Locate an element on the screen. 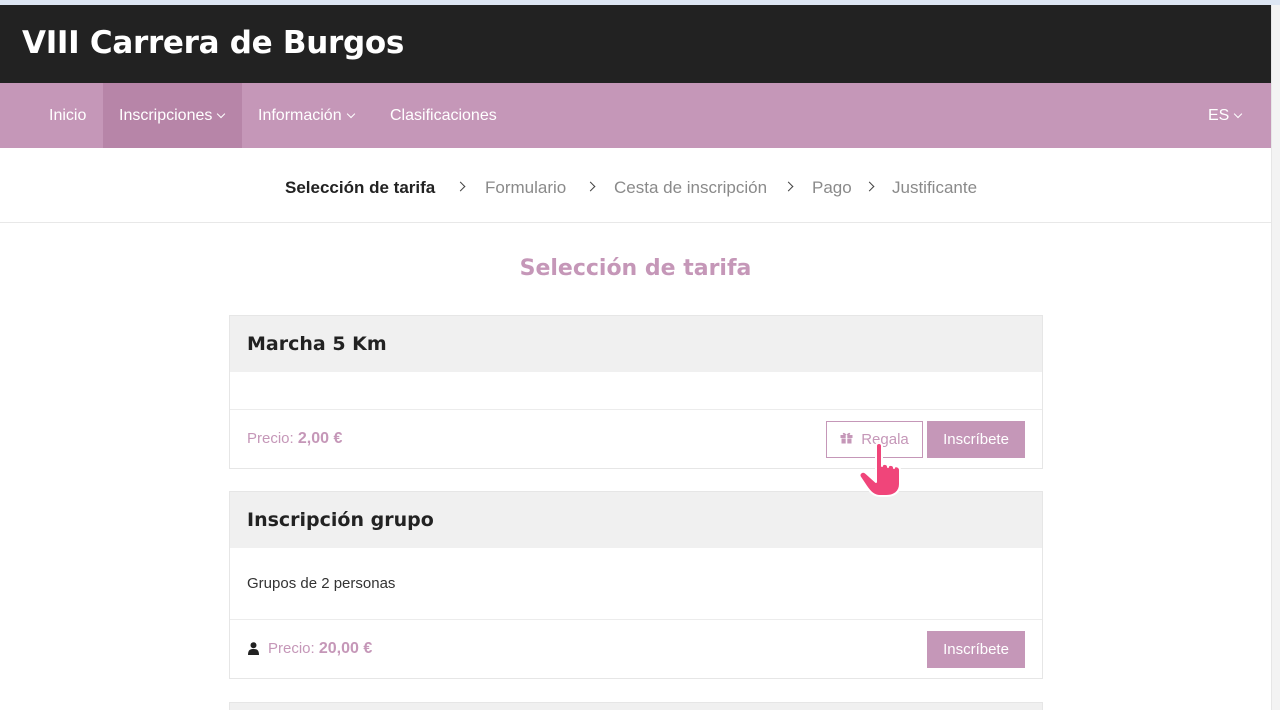  nav-item-label: Inicio is located at coordinates (68, 115).